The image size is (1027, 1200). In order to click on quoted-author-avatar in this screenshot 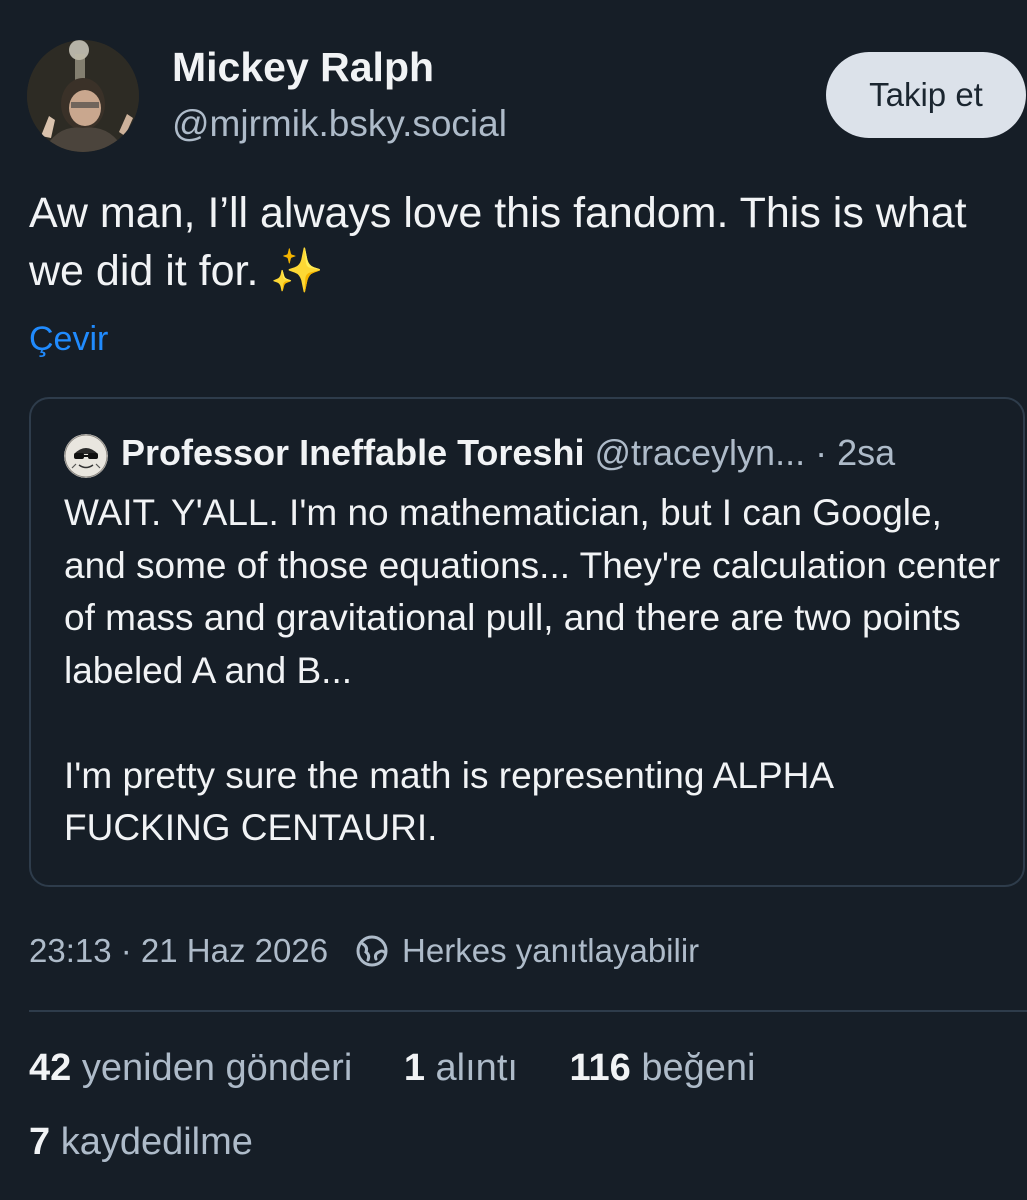, I will do `click(86, 456)`.